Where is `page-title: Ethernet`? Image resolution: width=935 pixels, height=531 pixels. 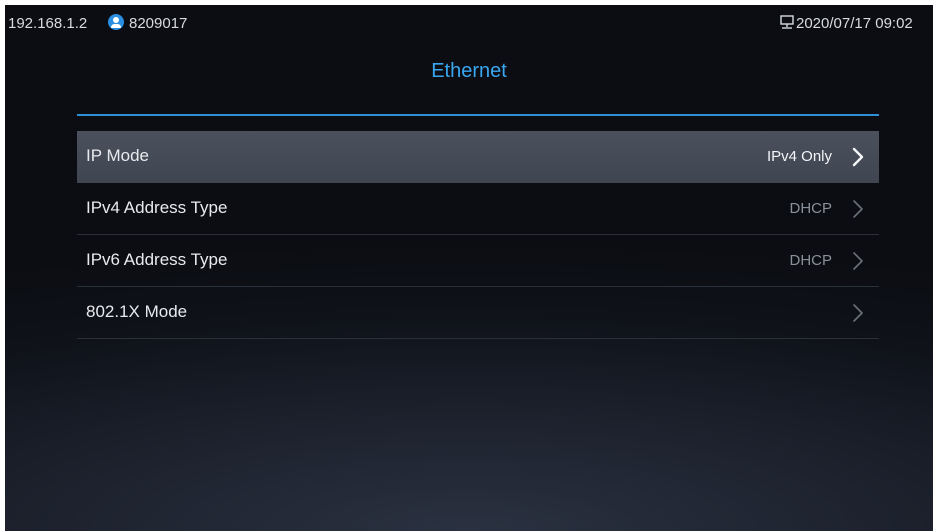
page-title: Ethernet is located at coordinates (469, 71).